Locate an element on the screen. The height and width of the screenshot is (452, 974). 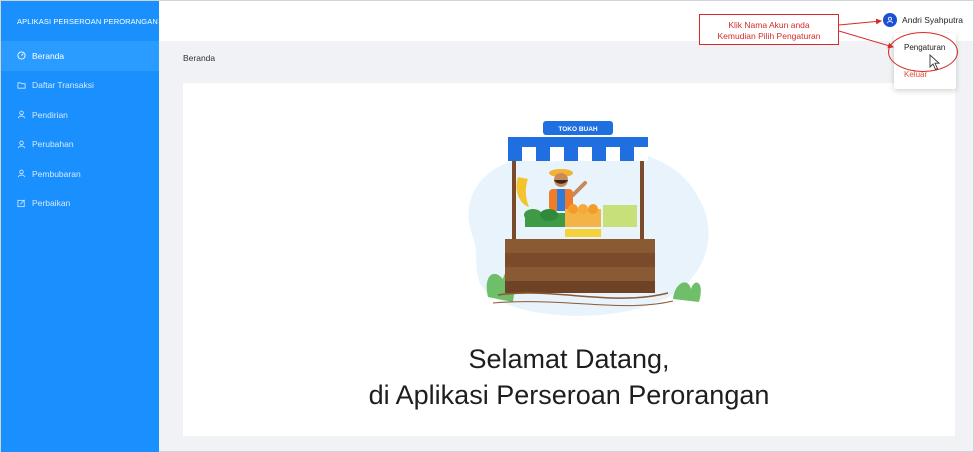
user-name: Andri Syahputra is located at coordinates (932, 20).